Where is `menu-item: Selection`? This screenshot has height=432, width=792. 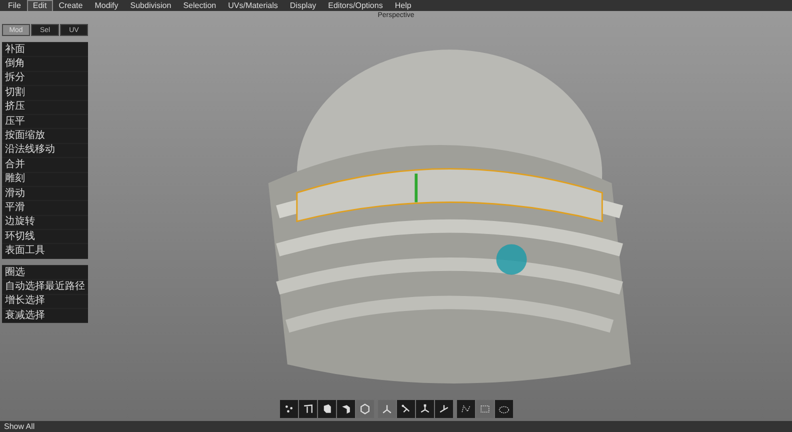
menu-item: Selection is located at coordinates (199, 6).